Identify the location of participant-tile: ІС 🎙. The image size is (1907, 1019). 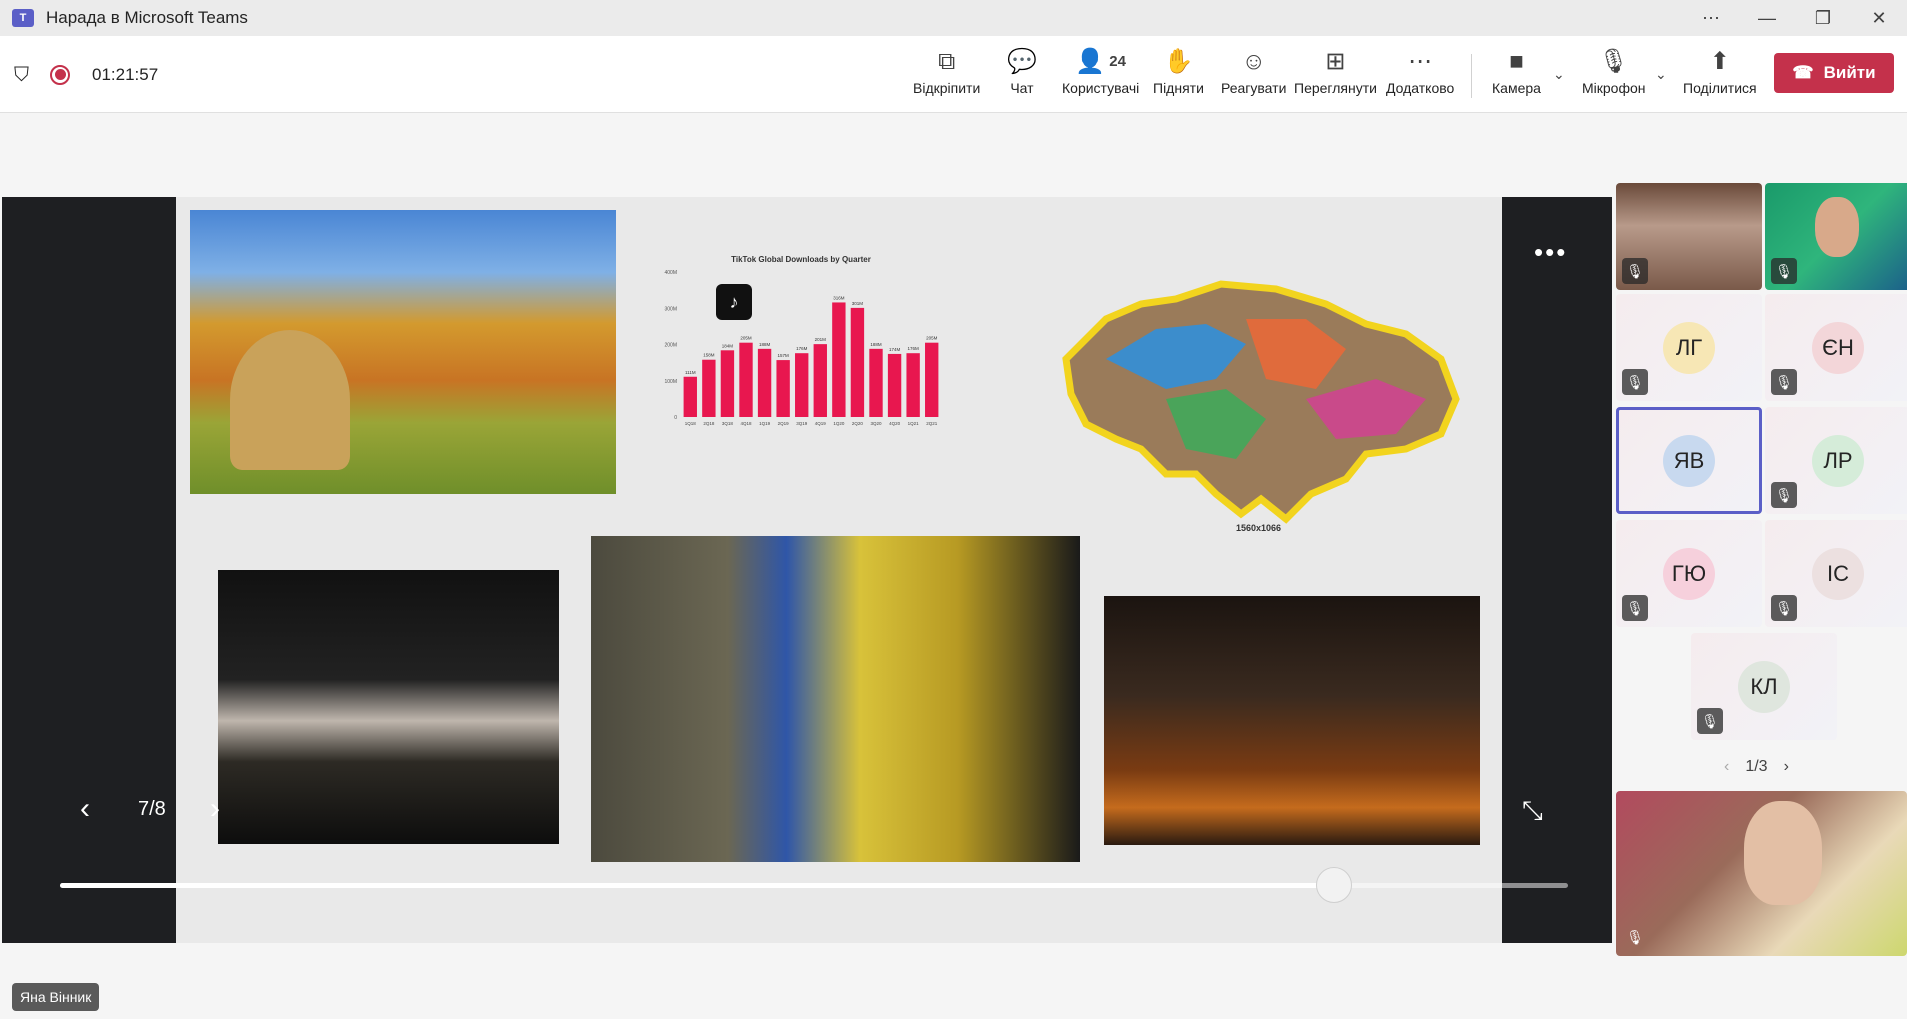
(1836, 573).